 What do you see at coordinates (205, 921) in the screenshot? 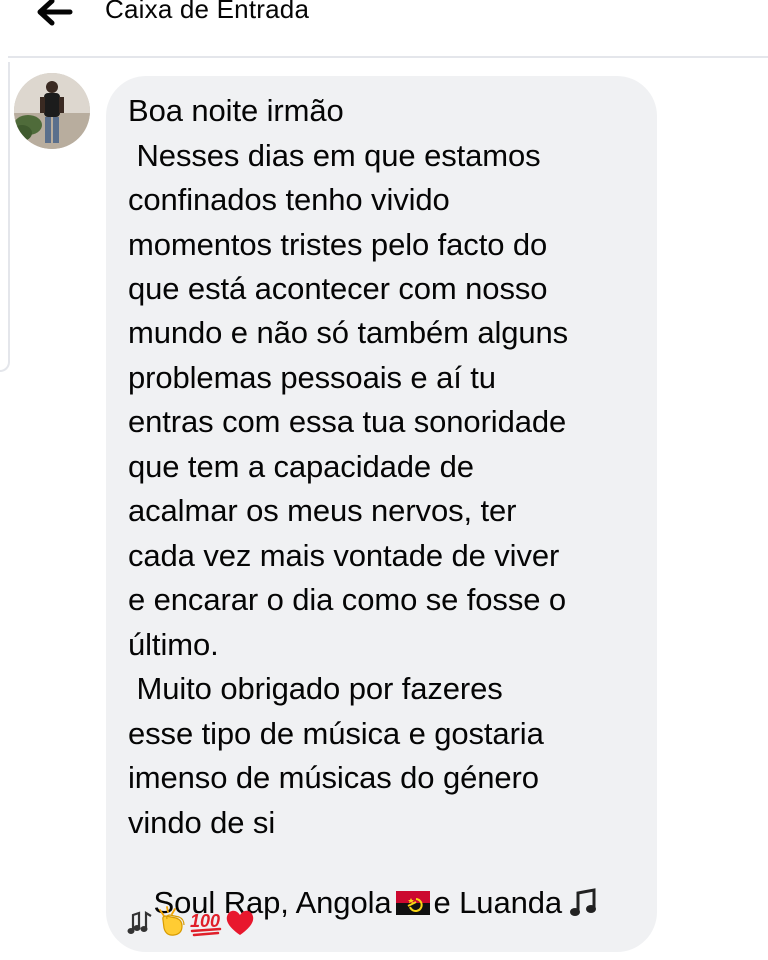
I see `svg-text: 100` at bounding box center [205, 921].